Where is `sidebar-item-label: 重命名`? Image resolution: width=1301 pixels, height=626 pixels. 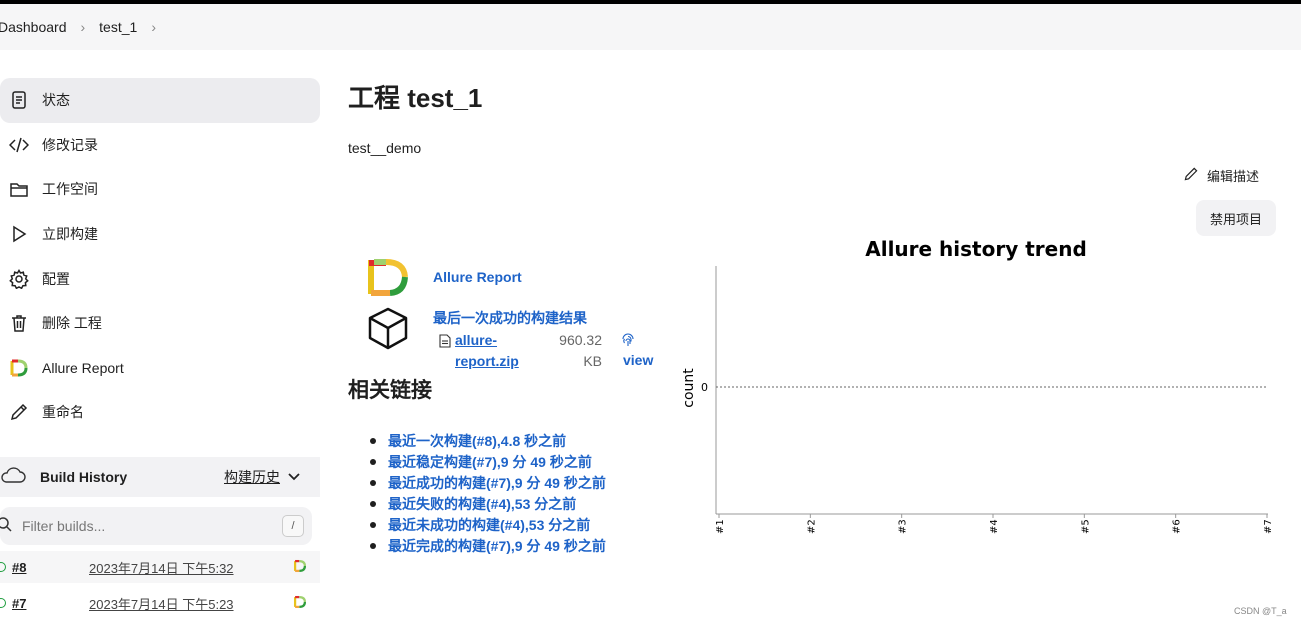
sidebar-item-label: 重命名 is located at coordinates (63, 412).